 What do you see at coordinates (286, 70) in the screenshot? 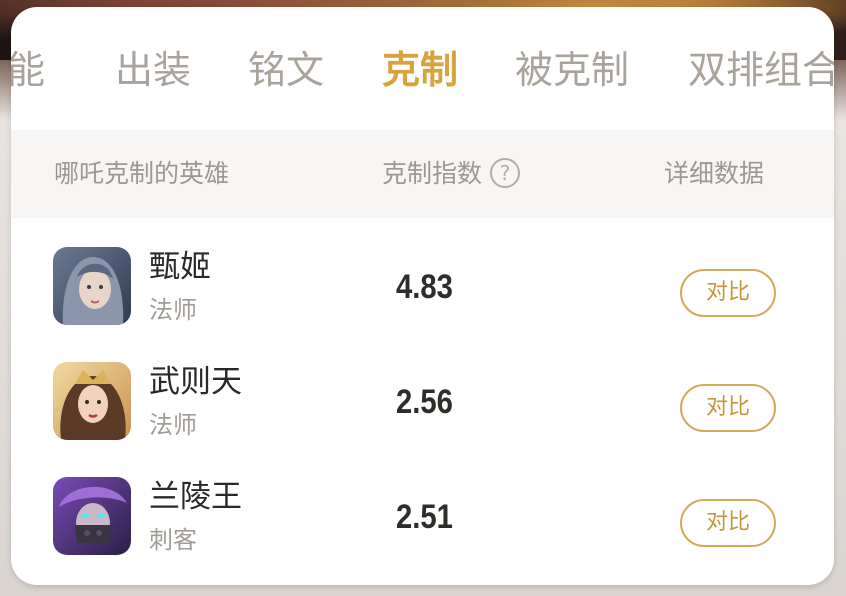
I see `tab-runes: 铭文` at bounding box center [286, 70].